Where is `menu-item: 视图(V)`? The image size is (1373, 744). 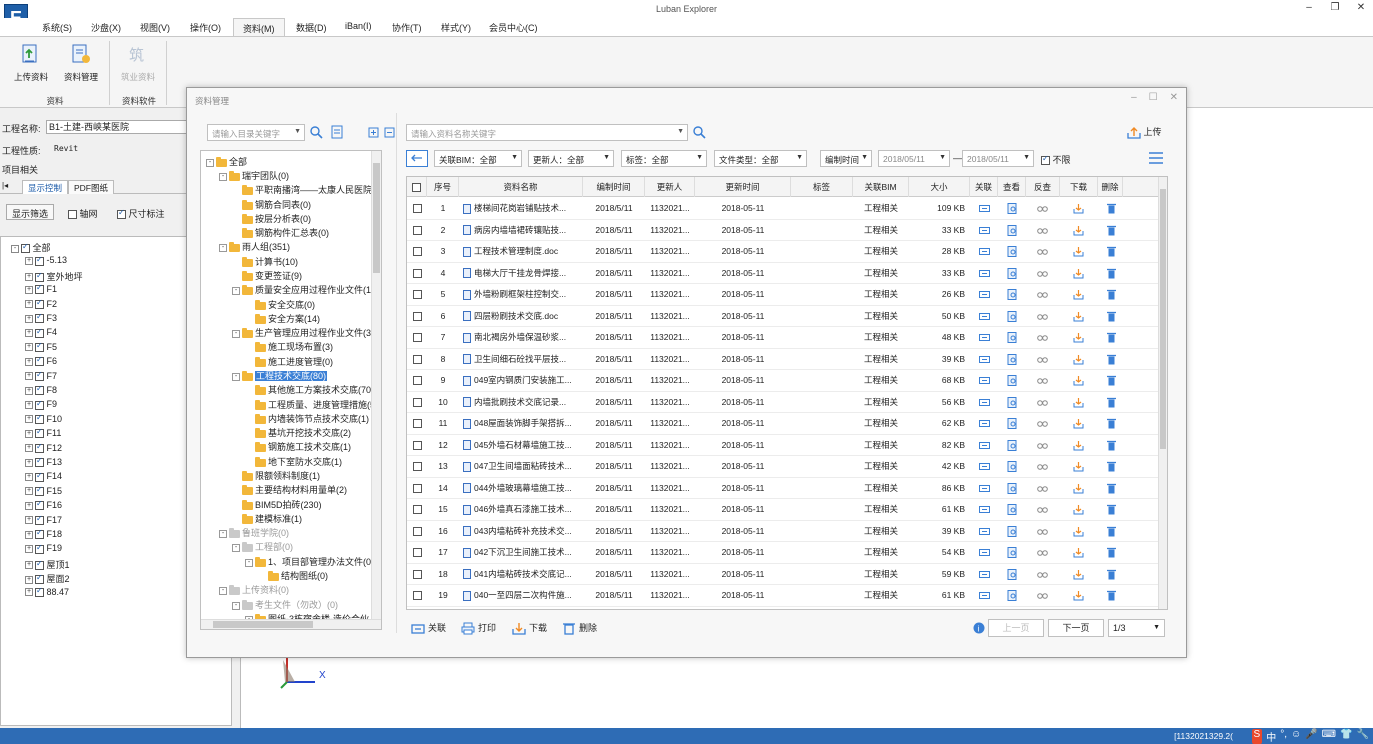
menu-item: 视图(V) is located at coordinates (155, 27).